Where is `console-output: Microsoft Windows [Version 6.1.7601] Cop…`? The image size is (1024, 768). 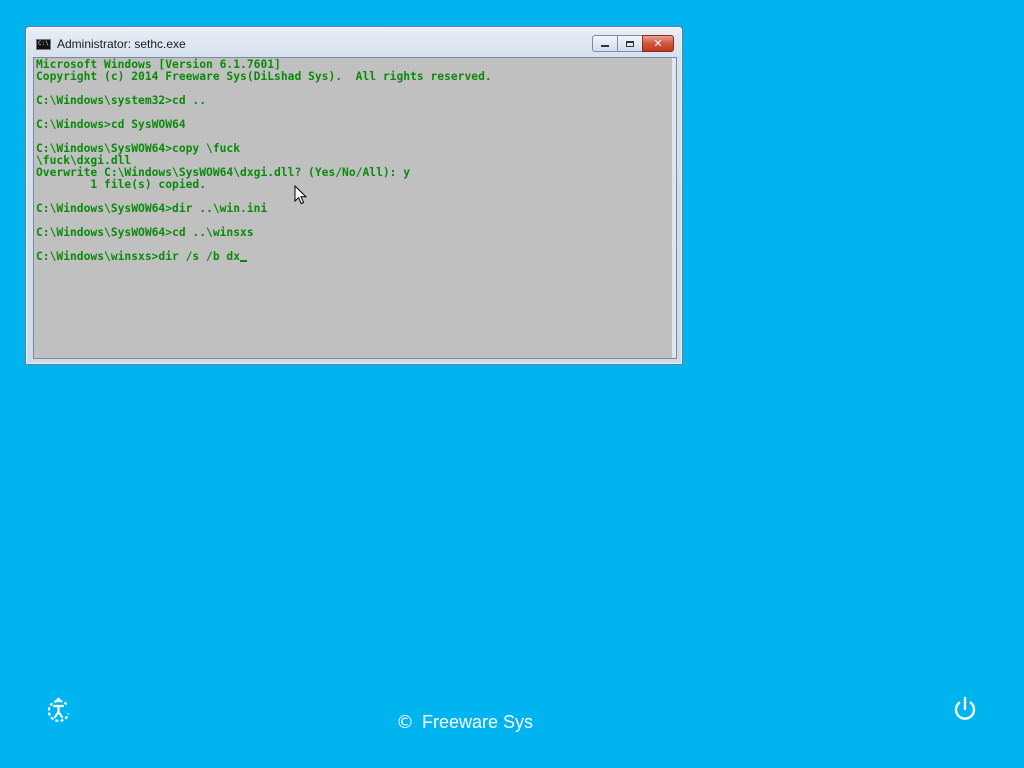
console-output: Microsoft Windows [Version 6.1.7601] Cop… is located at coordinates (264, 161).